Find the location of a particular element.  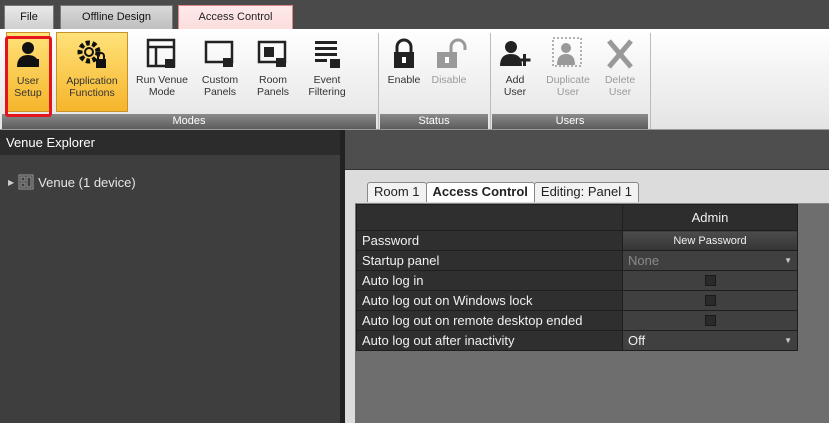

tree-item-venue: ▶ Venue (1 device) is located at coordinates (72, 182).